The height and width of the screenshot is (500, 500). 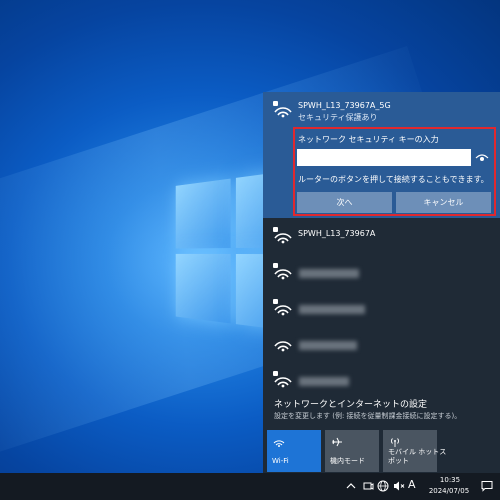 What do you see at coordinates (393, 179) in the screenshot?
I see `router-button-hint: ルーターのボタンを押して接続することもできます。` at bounding box center [393, 179].